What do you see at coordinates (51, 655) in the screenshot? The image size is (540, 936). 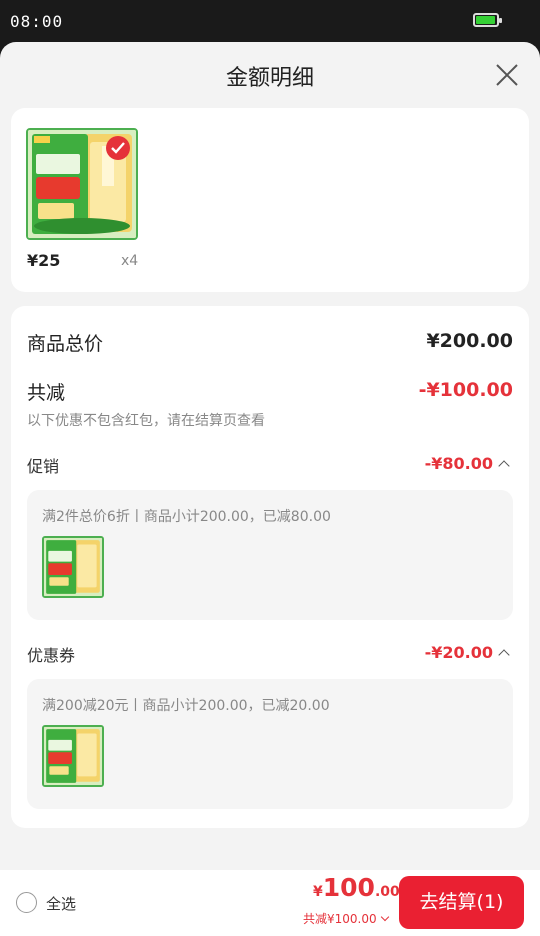 I see `coupon-label: 优惠券` at bounding box center [51, 655].